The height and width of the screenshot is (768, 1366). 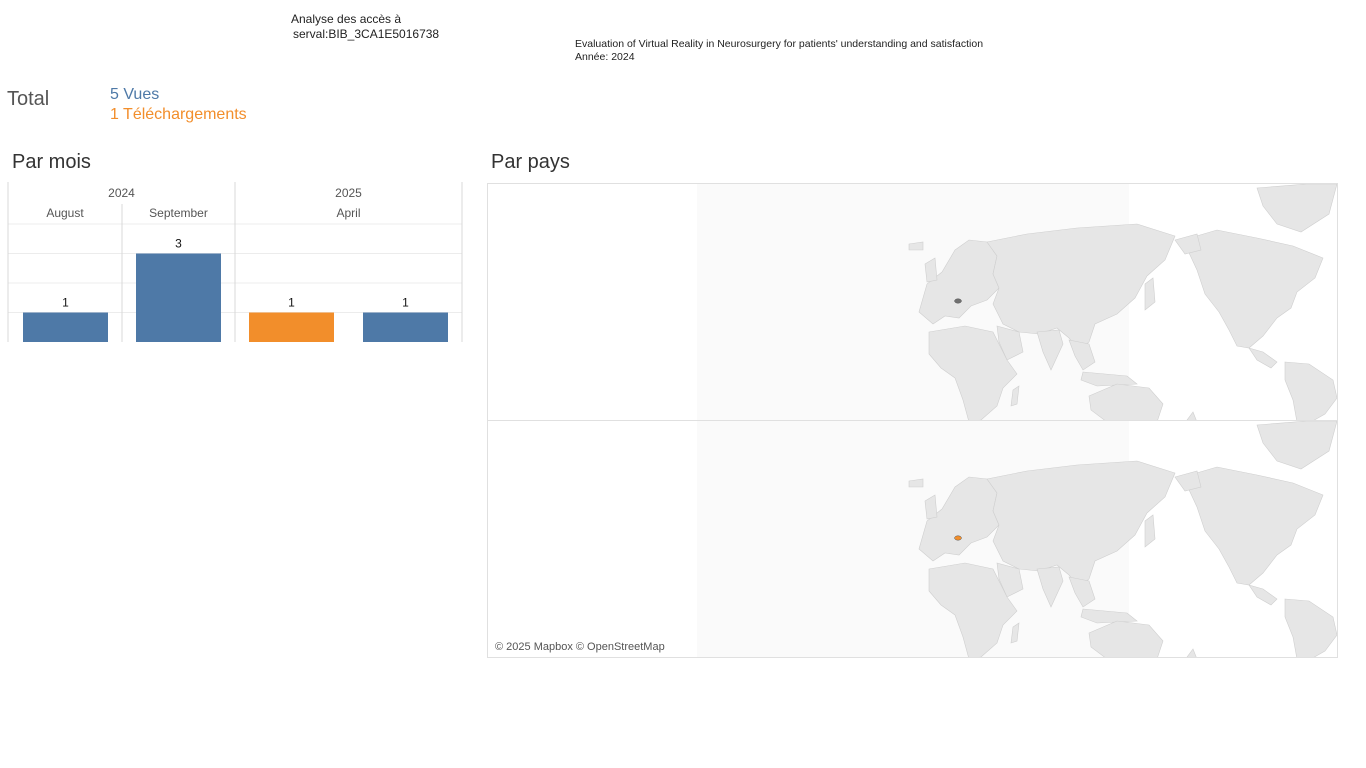 I want to click on bar-september, so click(x=178, y=297).